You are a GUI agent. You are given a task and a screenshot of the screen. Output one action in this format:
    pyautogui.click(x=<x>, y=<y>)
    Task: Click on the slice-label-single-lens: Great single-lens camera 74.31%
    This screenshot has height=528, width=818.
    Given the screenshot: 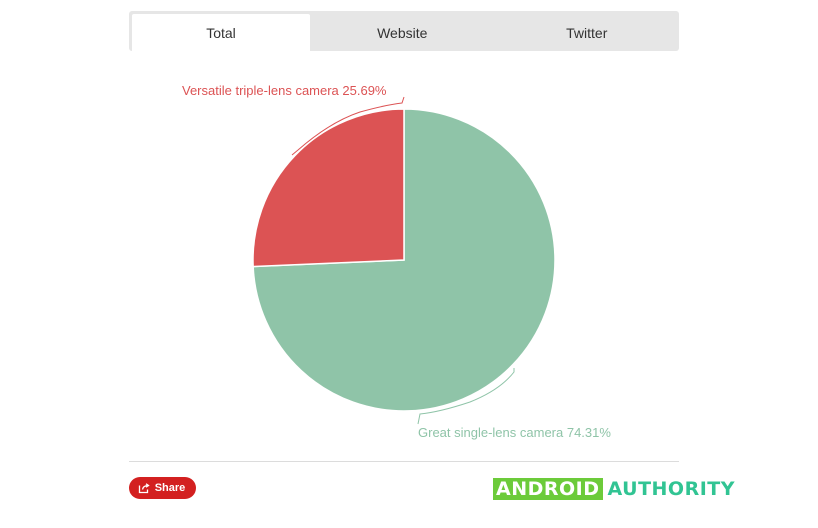 What is the action you would take?
    pyautogui.click(x=514, y=432)
    